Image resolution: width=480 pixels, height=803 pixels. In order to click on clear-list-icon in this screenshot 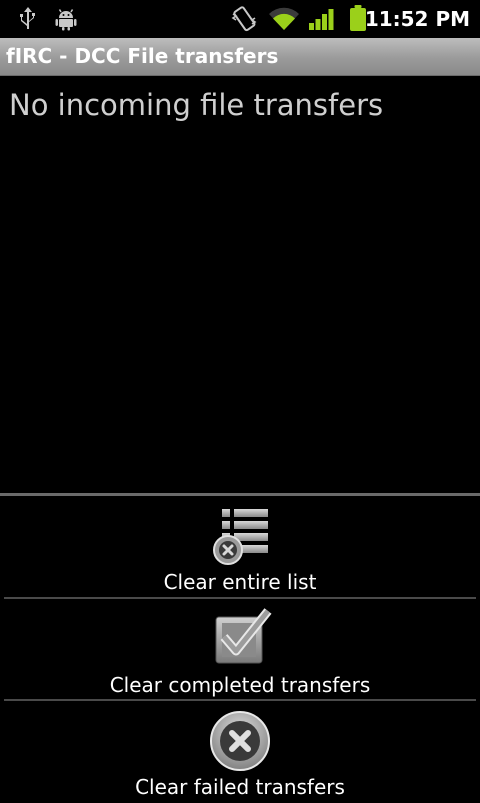, I will do `click(240, 537)`.